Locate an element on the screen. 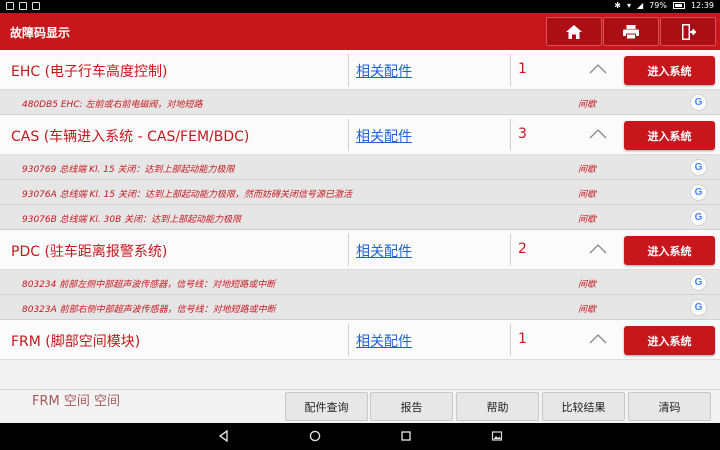 The height and width of the screenshot is (450, 720). fault-count: 3 is located at coordinates (522, 134).